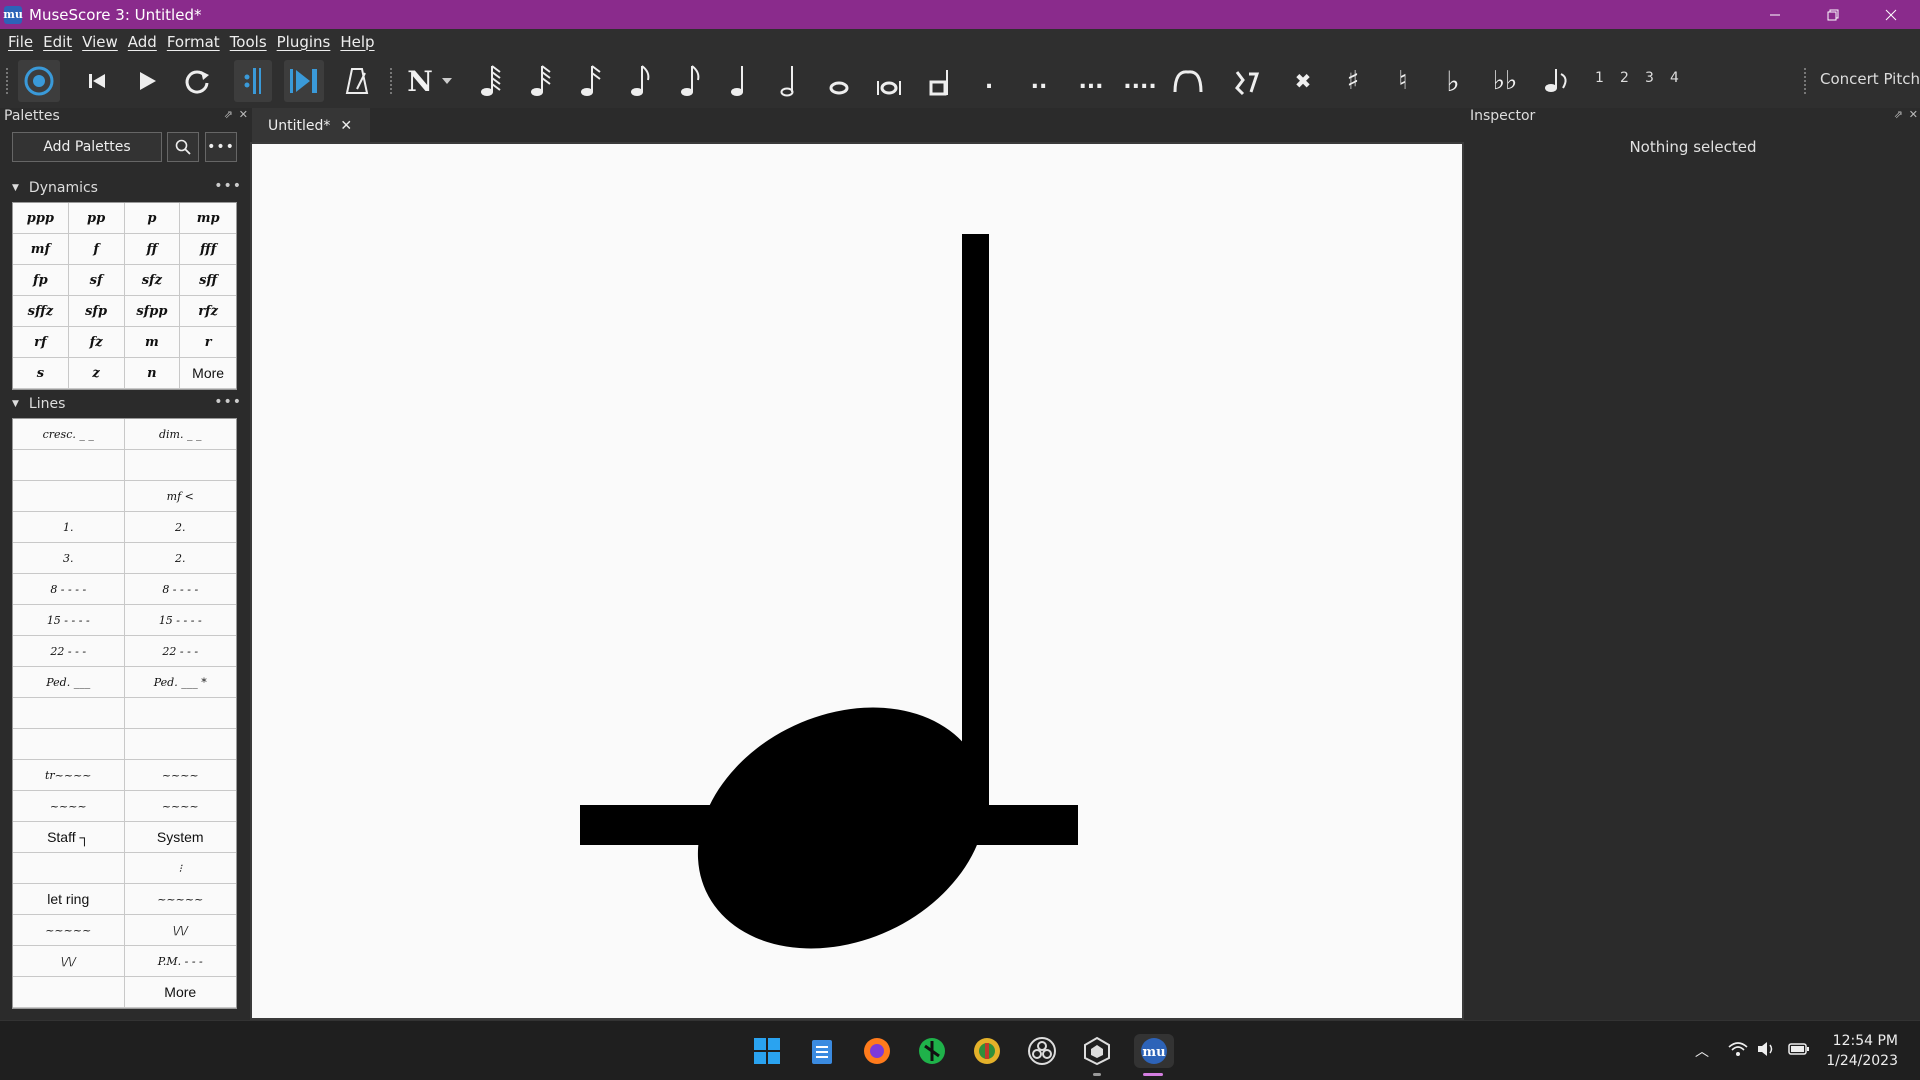 The image size is (1920, 1080). What do you see at coordinates (180, 961) in the screenshot?
I see `line-cell: P.M. - - -` at bounding box center [180, 961].